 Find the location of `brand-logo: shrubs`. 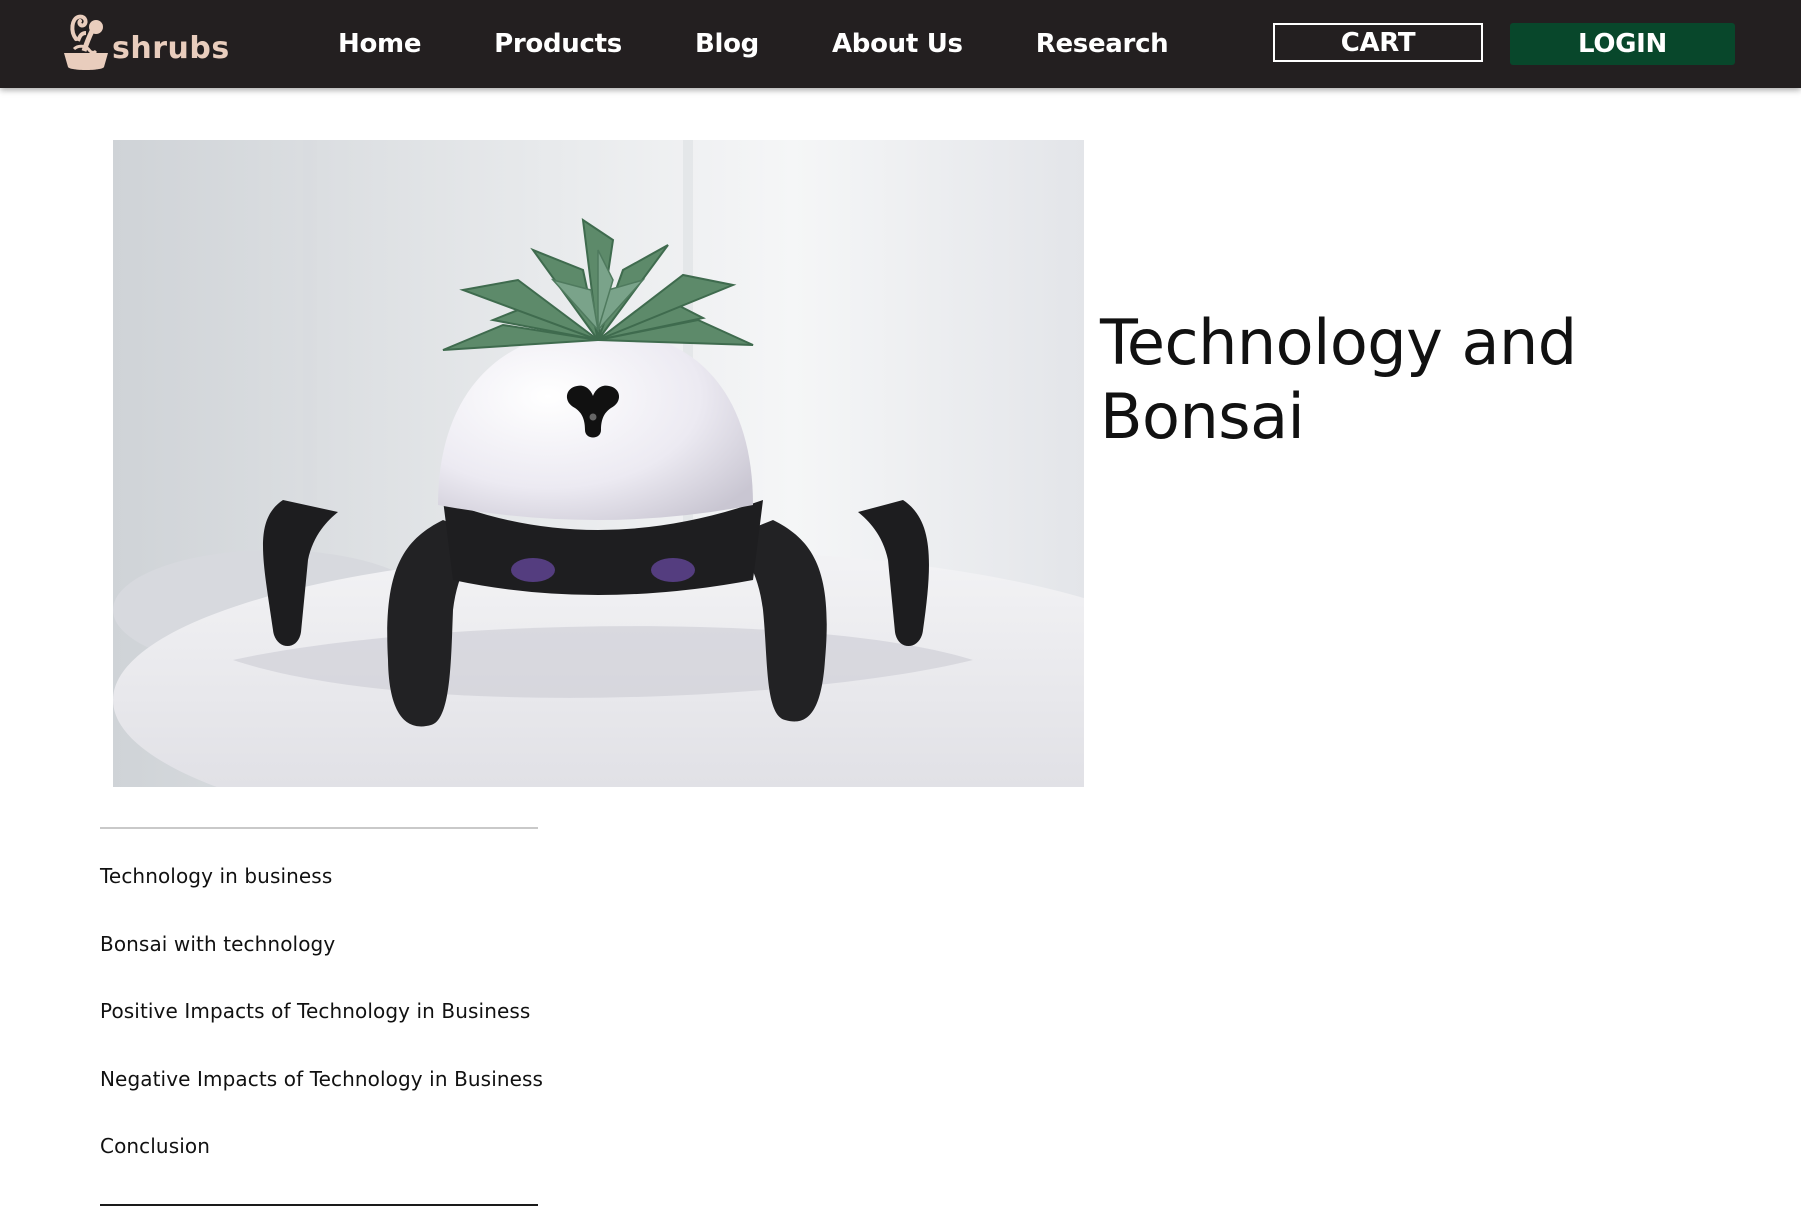

brand-logo: shrubs is located at coordinates (146, 41).